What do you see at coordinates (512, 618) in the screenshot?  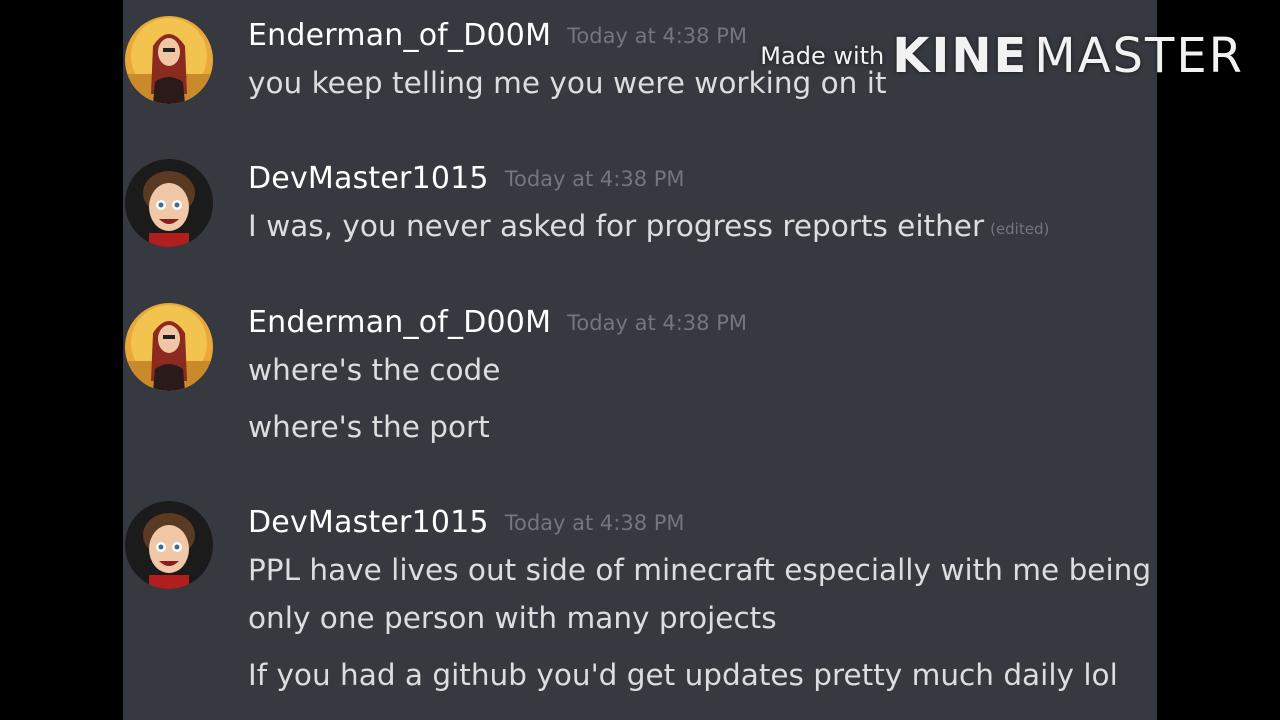 I see `message-text: only one person with many projects` at bounding box center [512, 618].